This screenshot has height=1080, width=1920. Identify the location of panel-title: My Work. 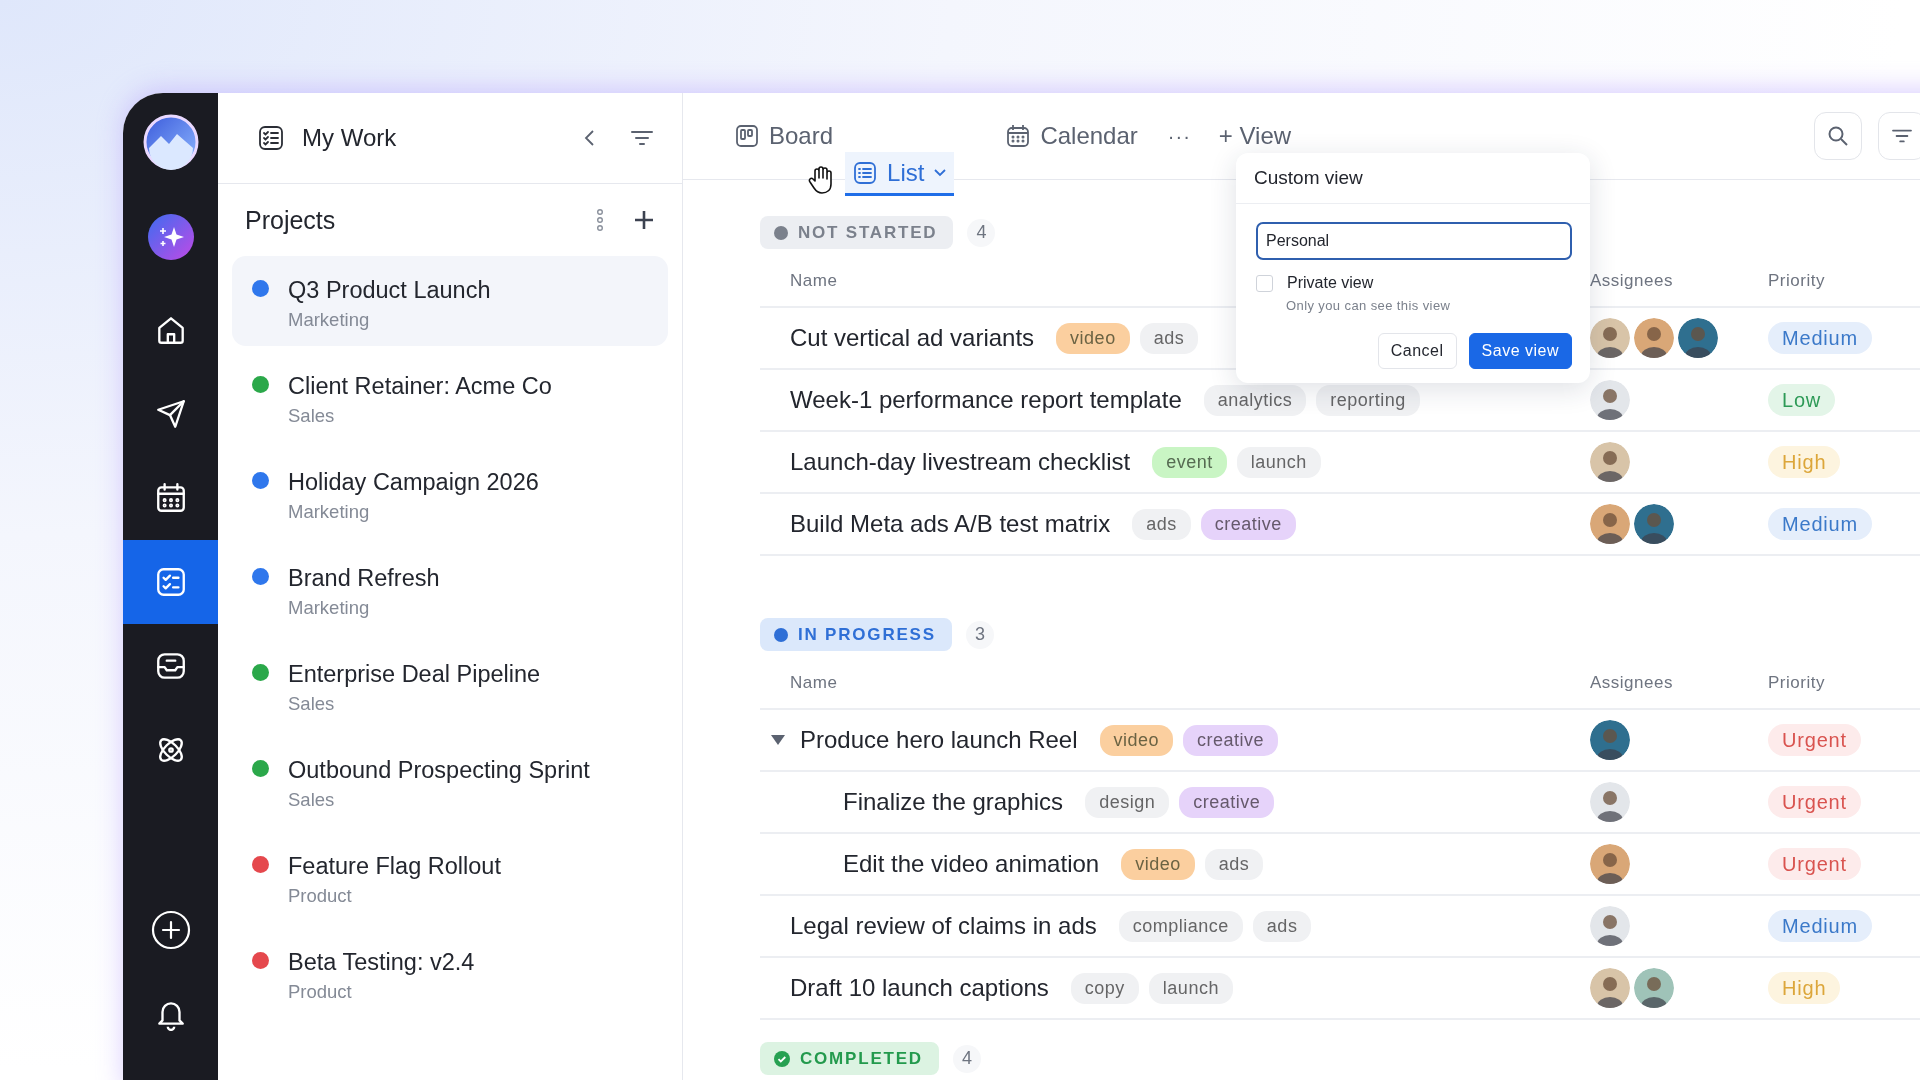
(349, 138).